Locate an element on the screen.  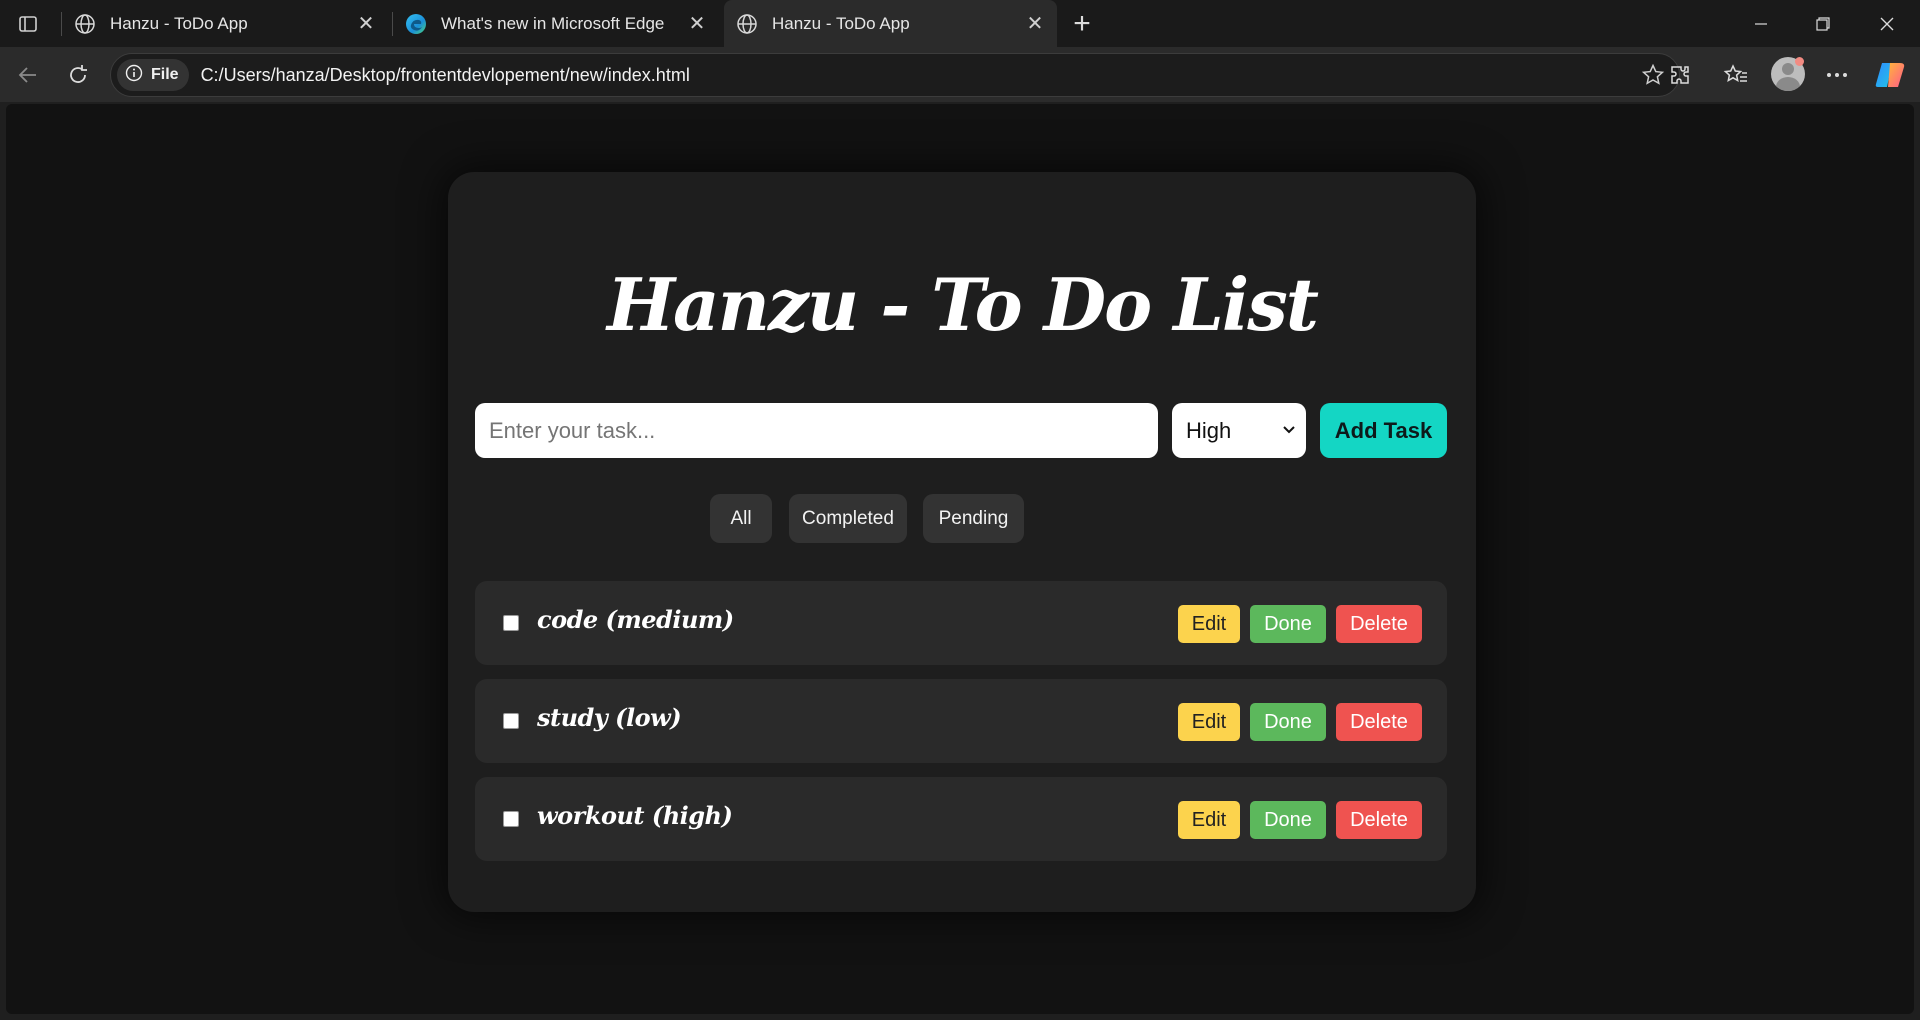
close-window-icon is located at coordinates (1887, 23).